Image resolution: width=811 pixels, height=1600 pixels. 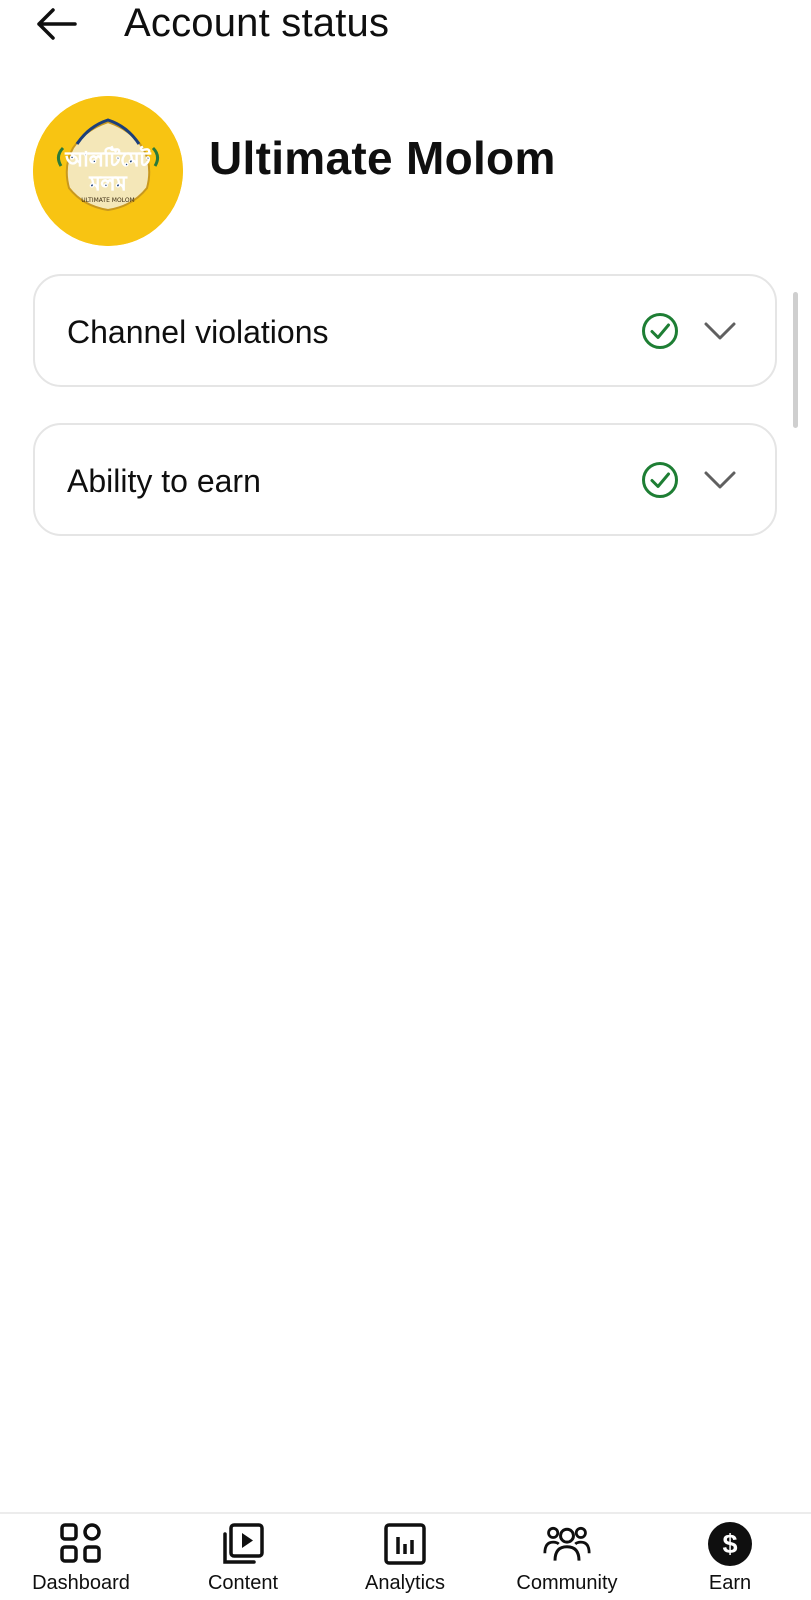 What do you see at coordinates (795, 360) in the screenshot?
I see `scrollbar` at bounding box center [795, 360].